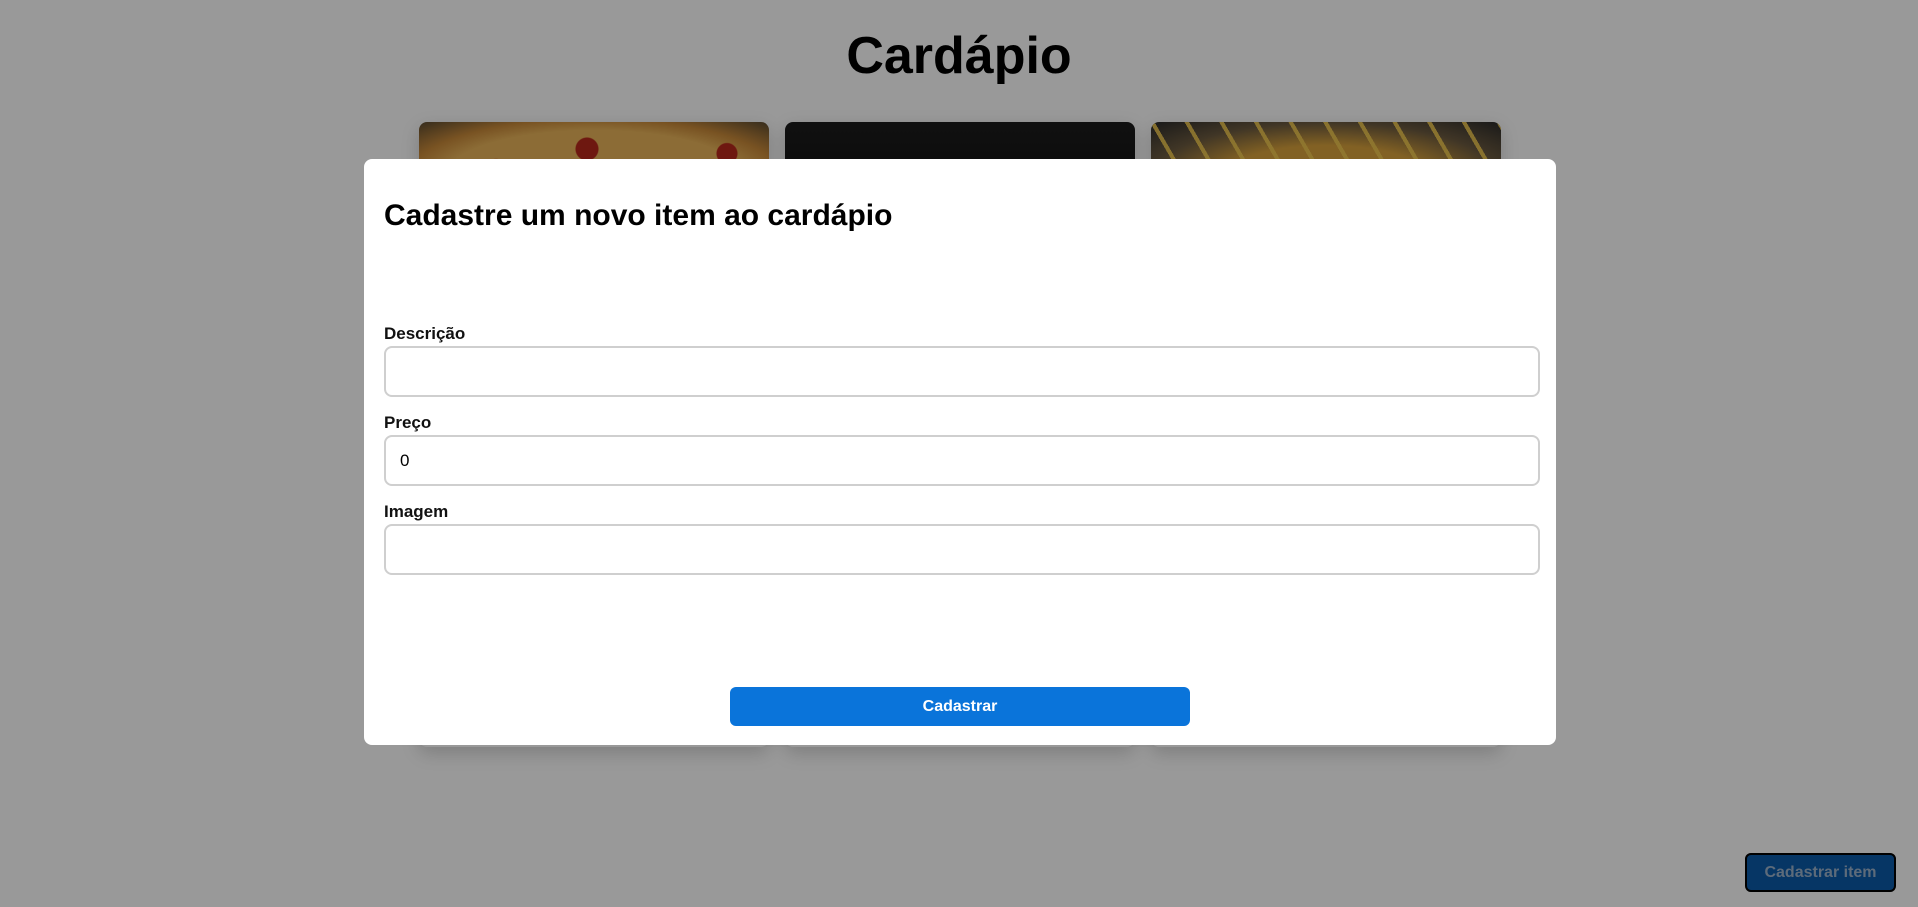 This screenshot has height=907, width=1918. What do you see at coordinates (962, 460) in the screenshot?
I see `price-input` at bounding box center [962, 460].